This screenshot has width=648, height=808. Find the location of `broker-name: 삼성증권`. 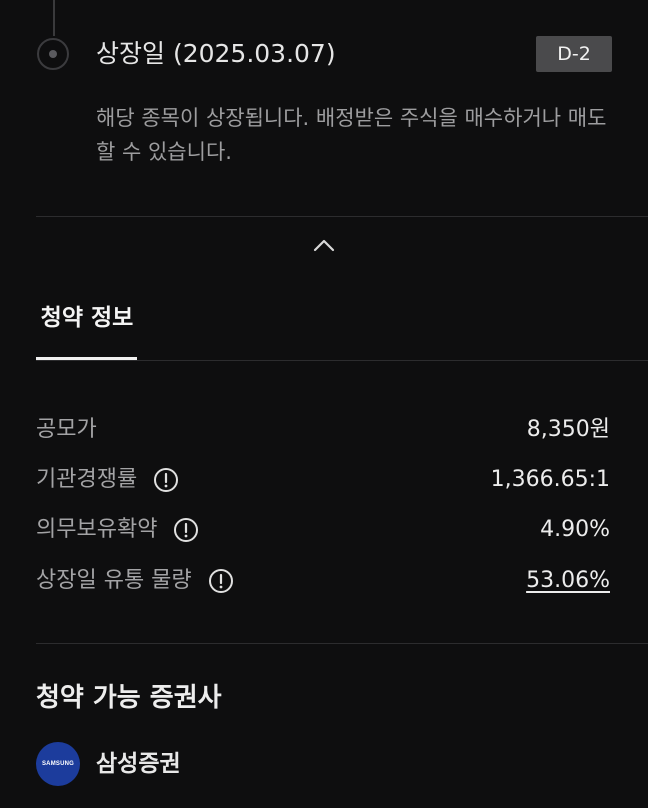

broker-name: 삼성증권 is located at coordinates (138, 764).